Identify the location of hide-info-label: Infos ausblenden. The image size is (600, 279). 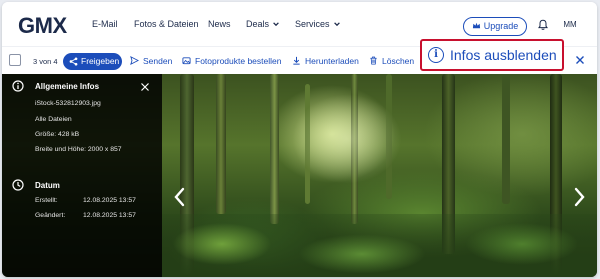
(503, 55).